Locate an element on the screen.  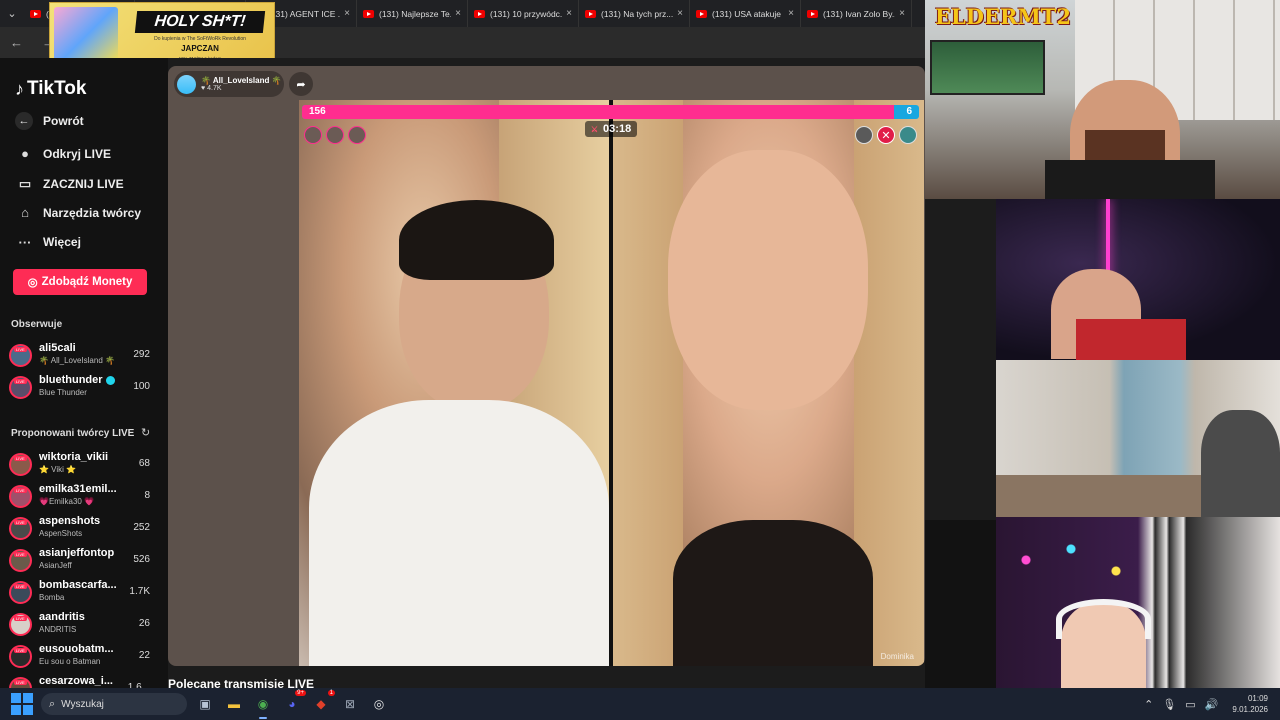
ad-logo: HOLY SH*T! is located at coordinates (200, 22).